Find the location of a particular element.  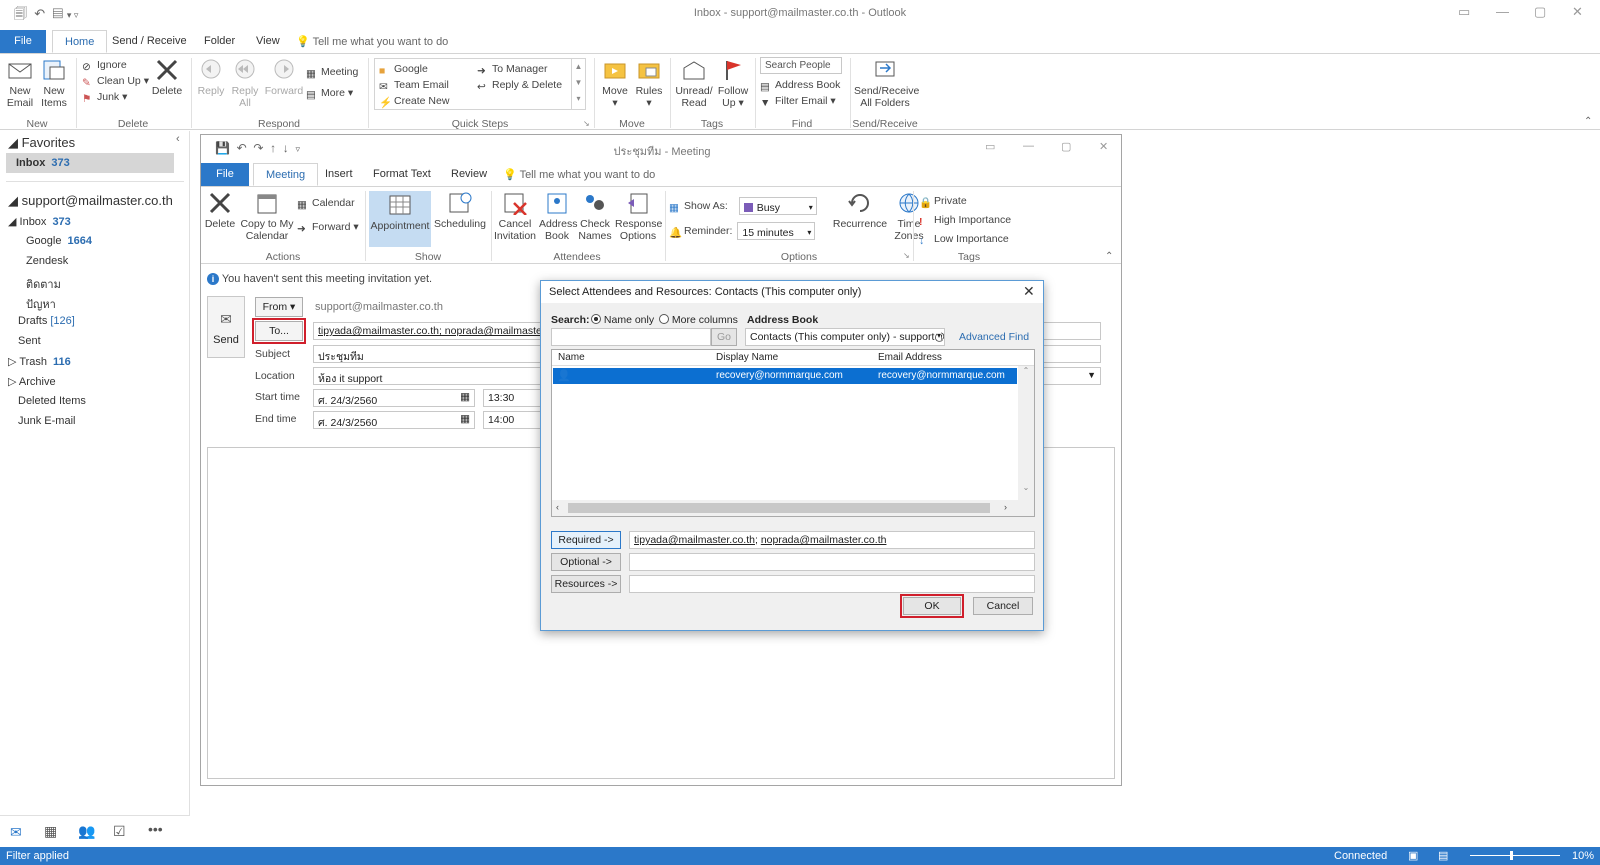

column-name: Name is located at coordinates (571, 357).